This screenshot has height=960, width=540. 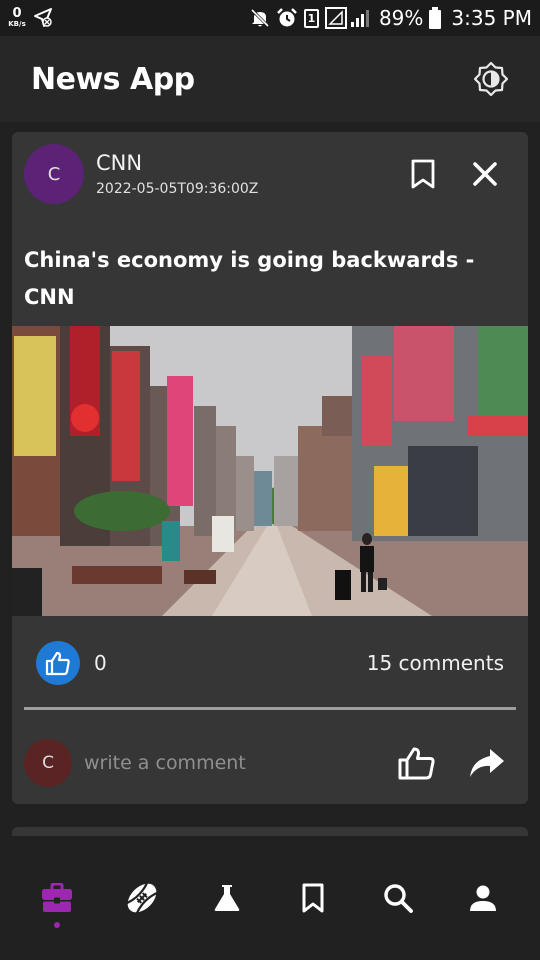 I want to click on divider, so click(x=270, y=708).